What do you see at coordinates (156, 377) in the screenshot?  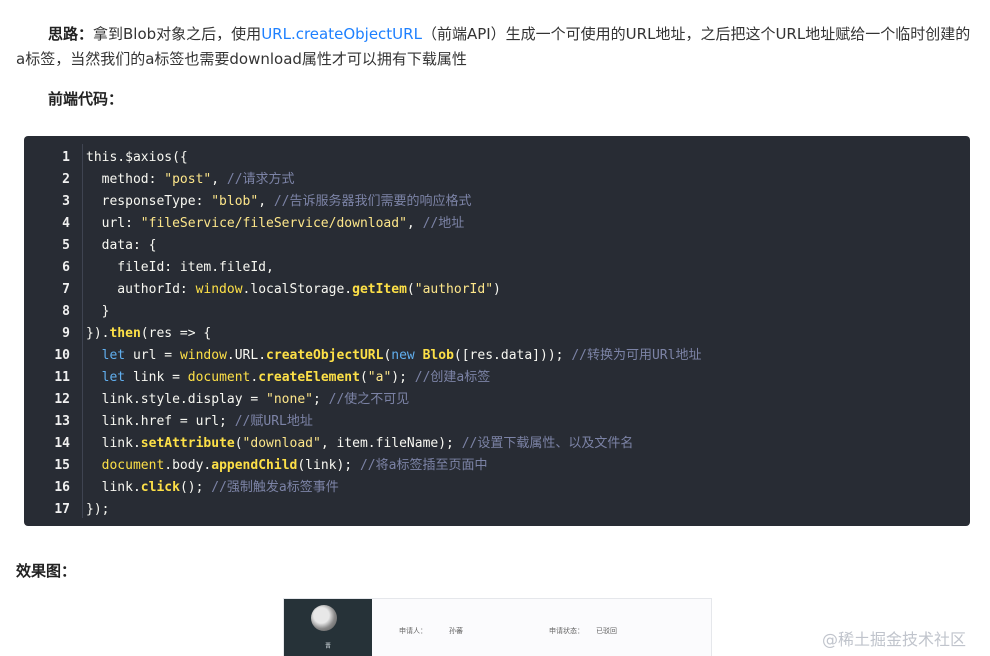 I see `code-token: link =` at bounding box center [156, 377].